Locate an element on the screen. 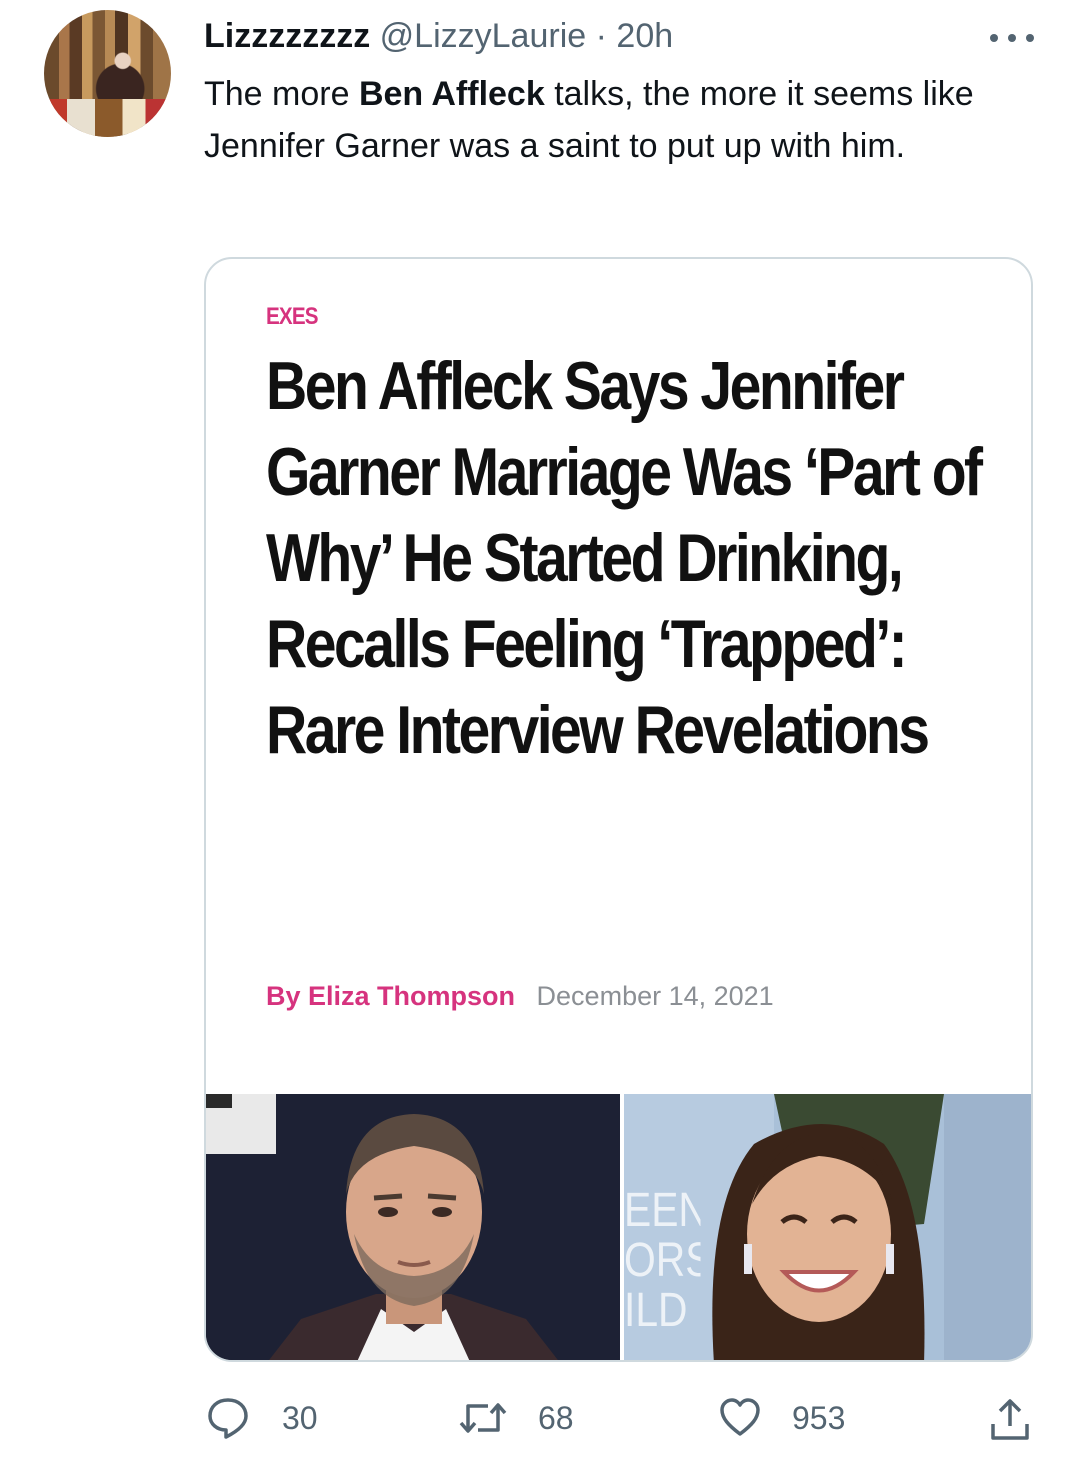  tweet-actions: 30 68 953 is located at coordinates (540, 1424).